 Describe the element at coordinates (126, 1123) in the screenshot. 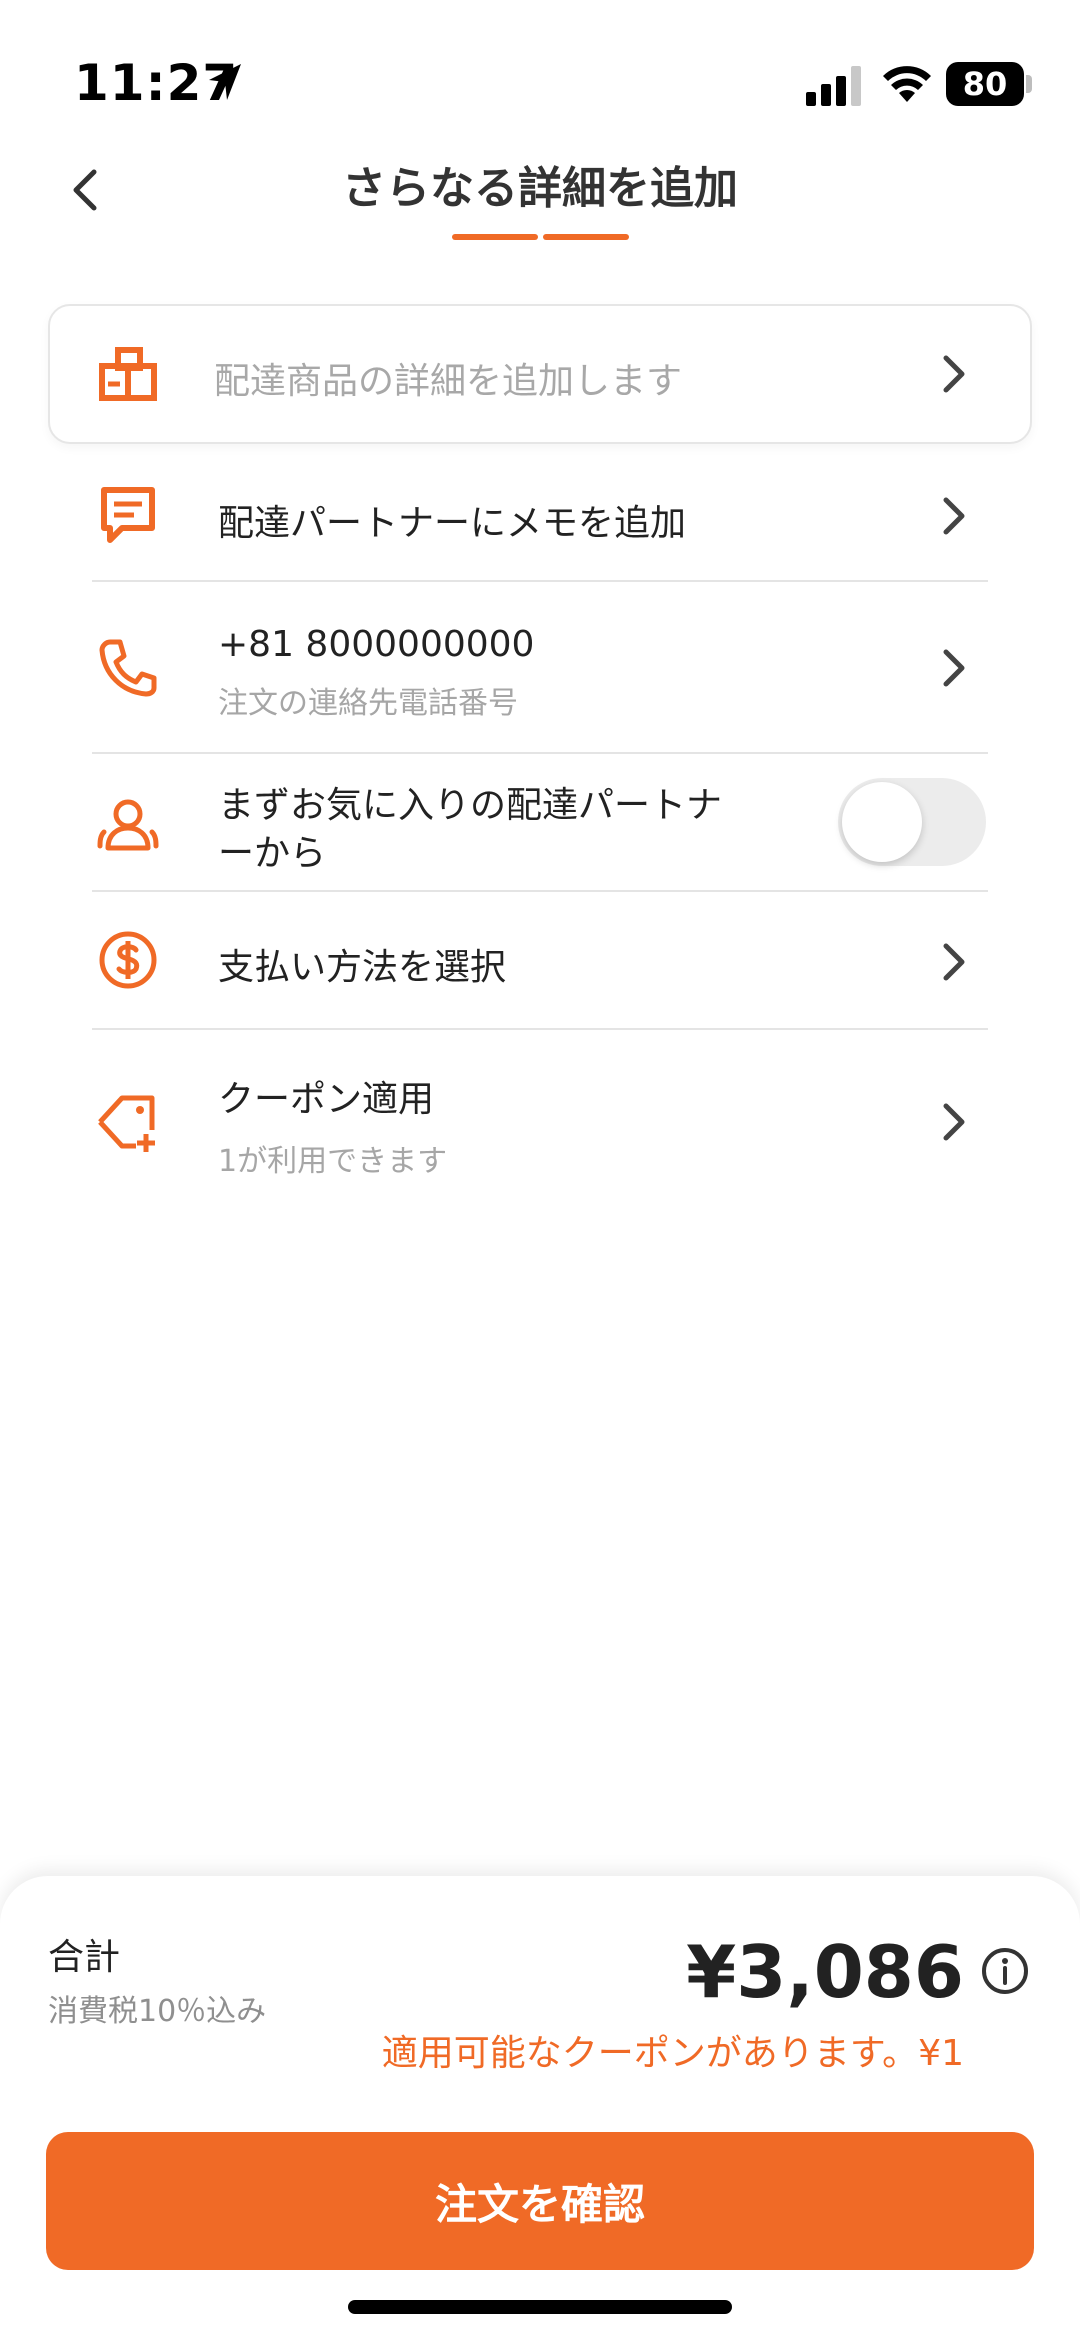

I see `coupon-tag-icon` at that location.